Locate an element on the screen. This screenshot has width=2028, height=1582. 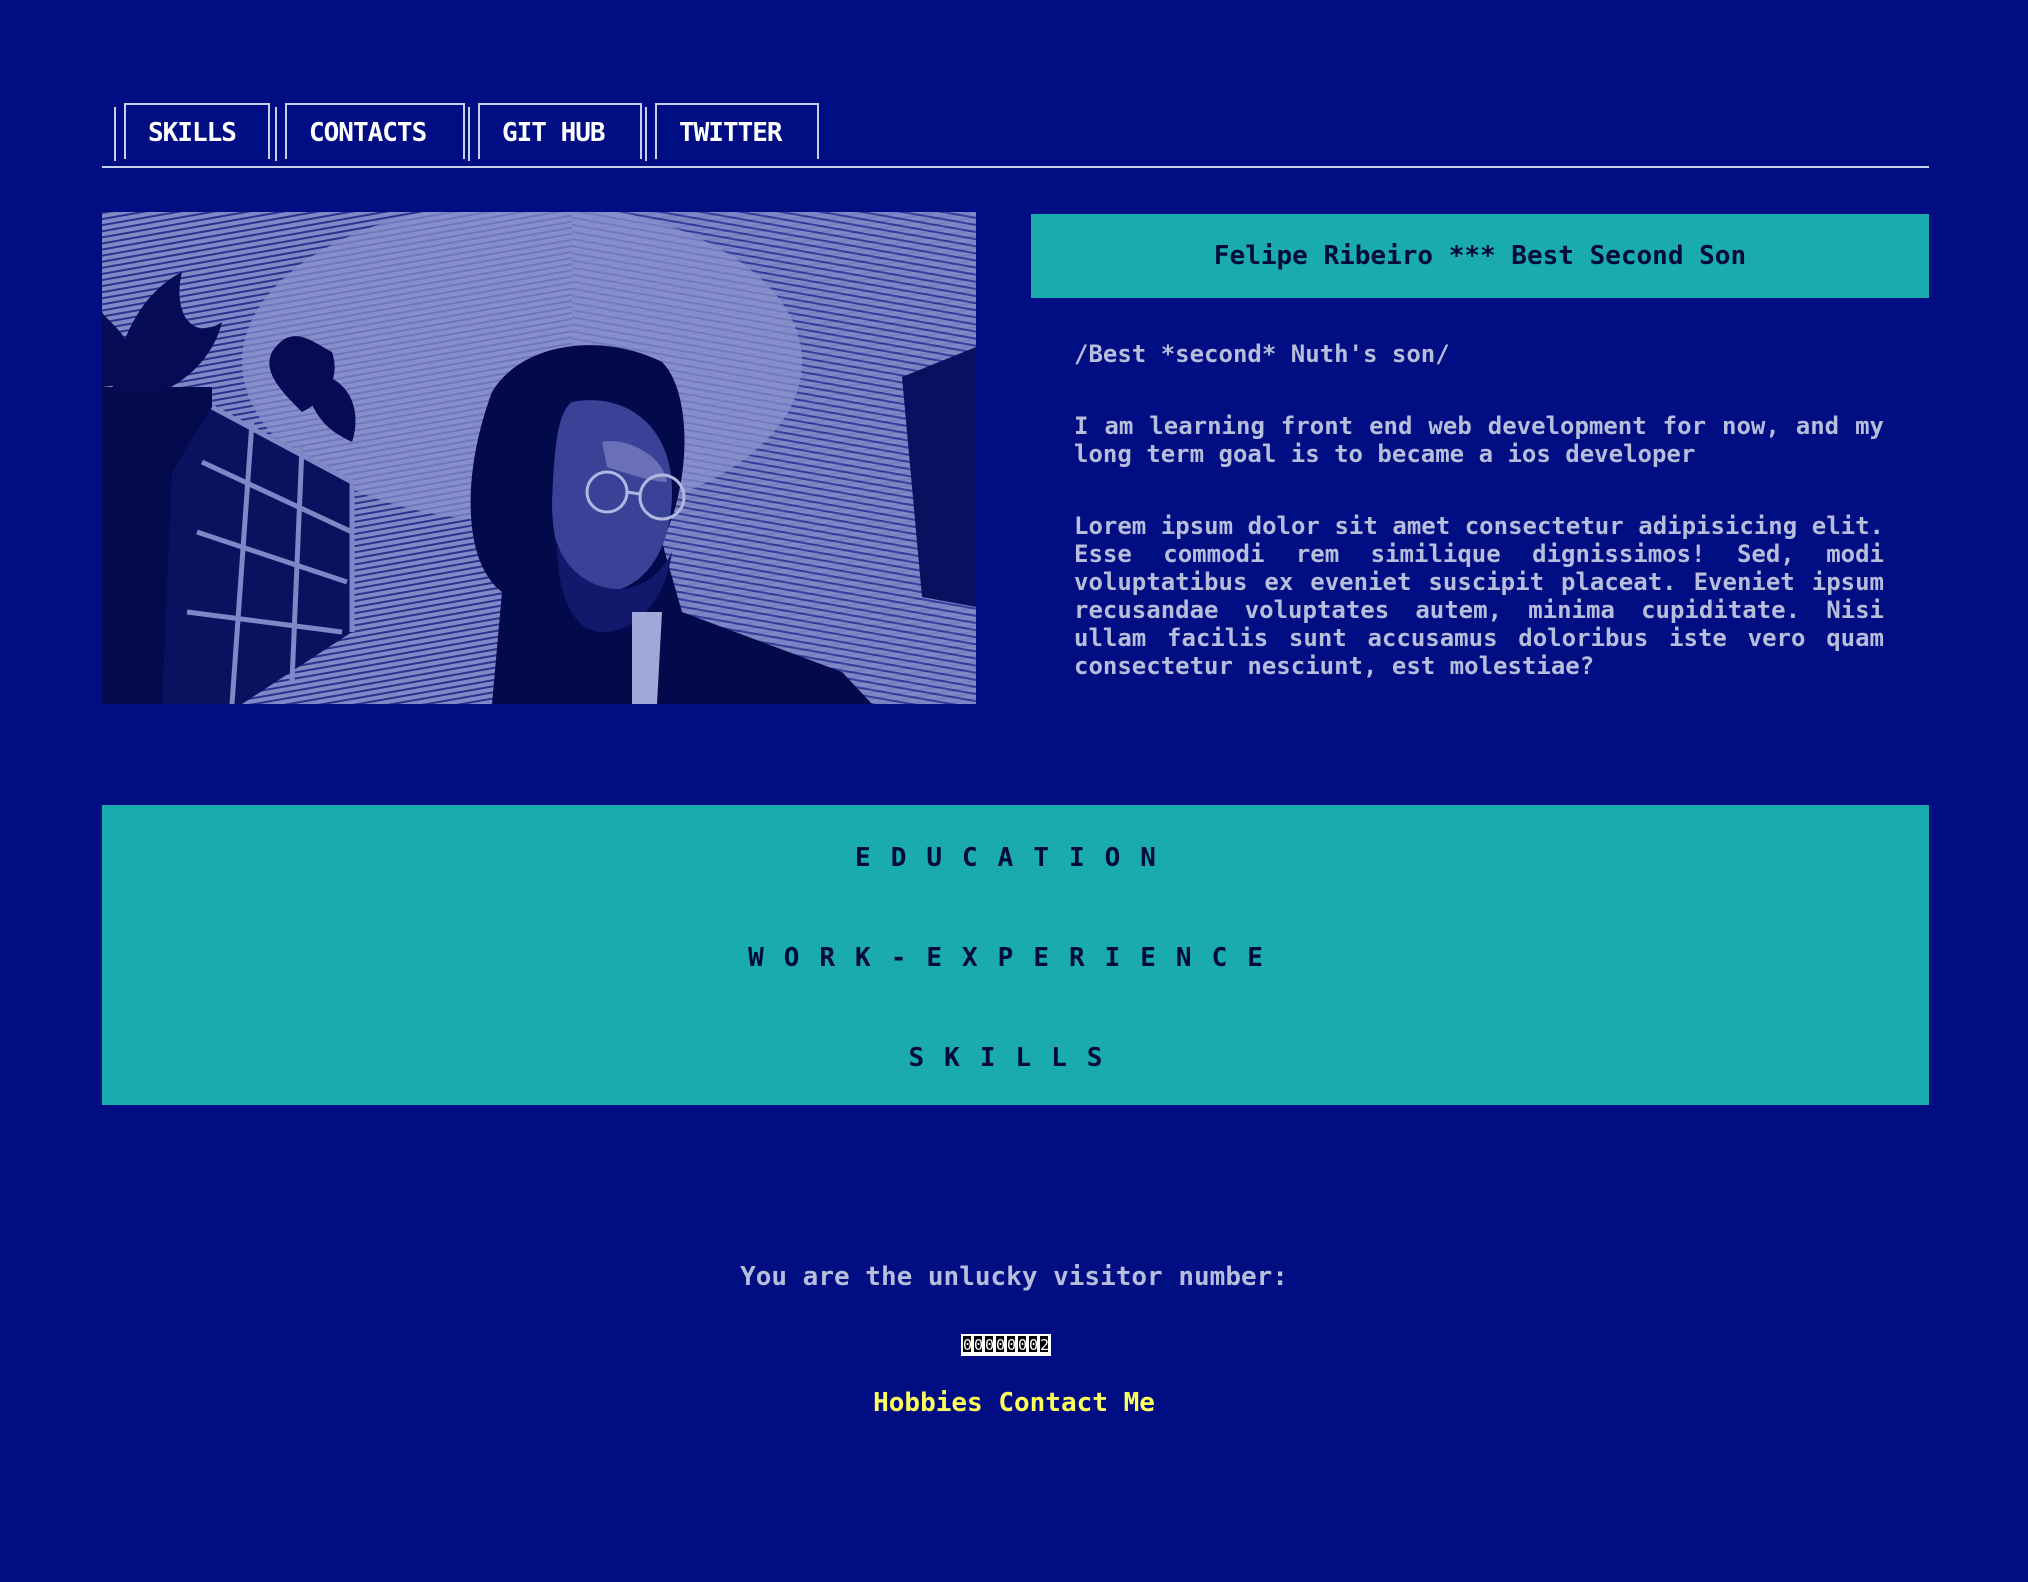
visitor-counter: 0 0 0 0 0 0 0 2 is located at coordinates (1006, 1345).